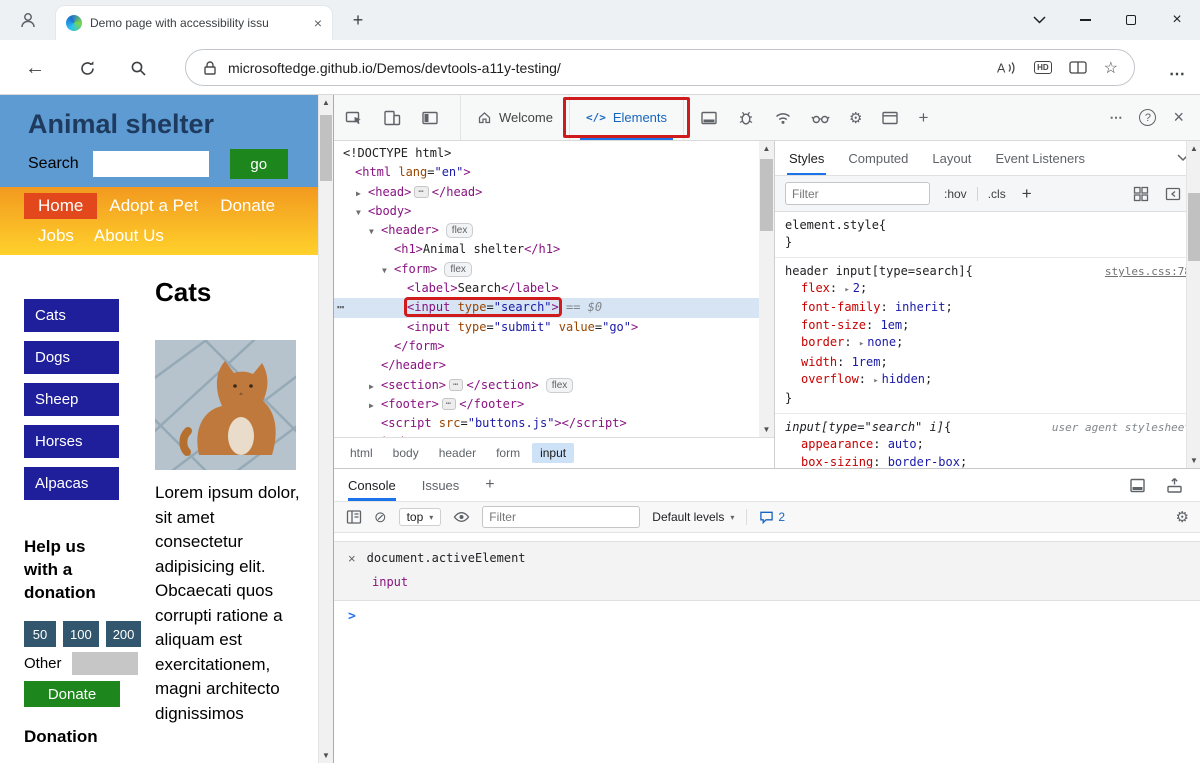 Image resolution: width=1200 pixels, height=763 pixels. I want to click on console-settings-icon: ⚙, so click(1182, 517).